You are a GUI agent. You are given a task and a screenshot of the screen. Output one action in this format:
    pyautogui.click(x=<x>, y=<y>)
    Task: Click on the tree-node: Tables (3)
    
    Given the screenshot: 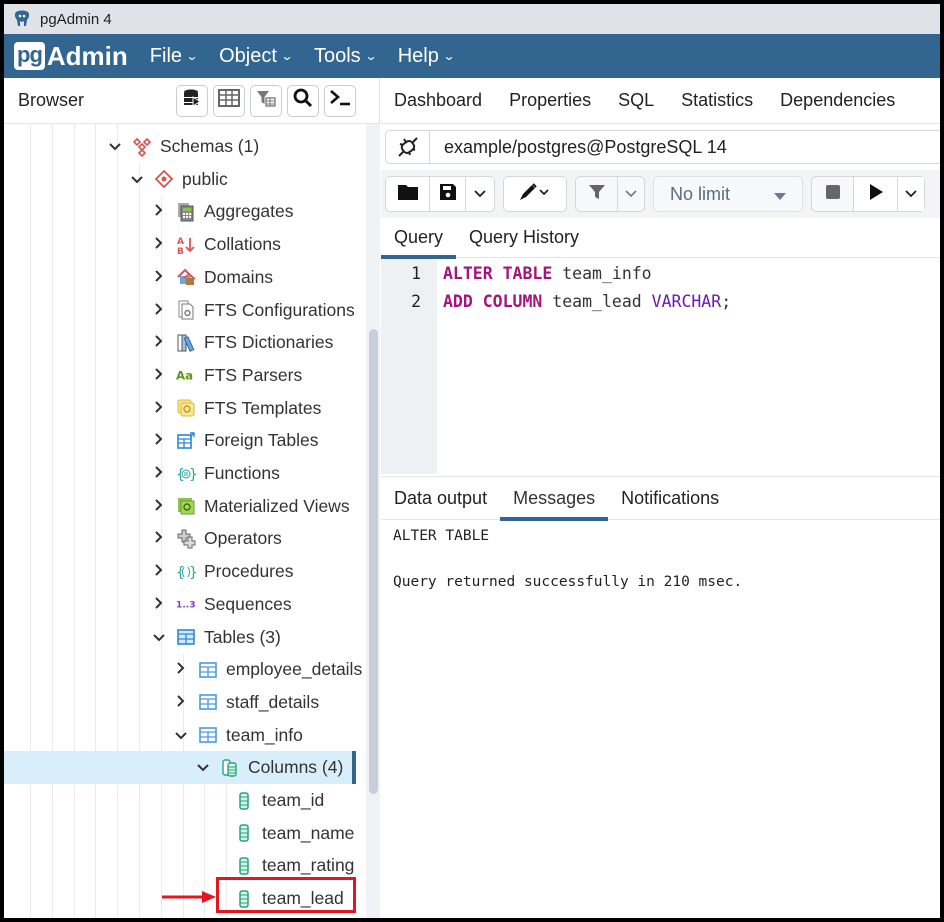 What is the action you would take?
    pyautogui.click(x=216, y=637)
    